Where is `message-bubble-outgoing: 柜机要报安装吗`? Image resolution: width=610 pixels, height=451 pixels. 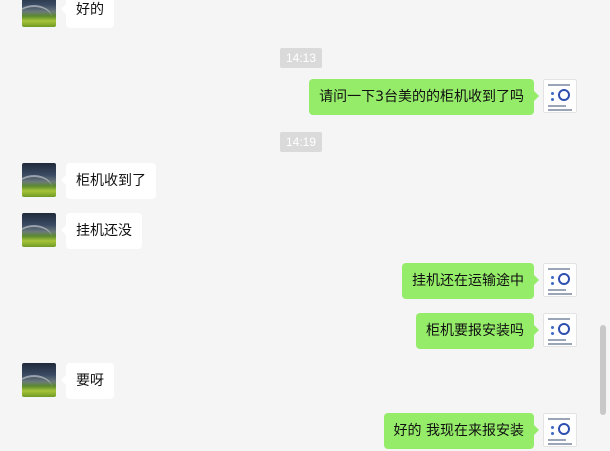 message-bubble-outgoing: 柜机要报安装吗 is located at coordinates (477, 331).